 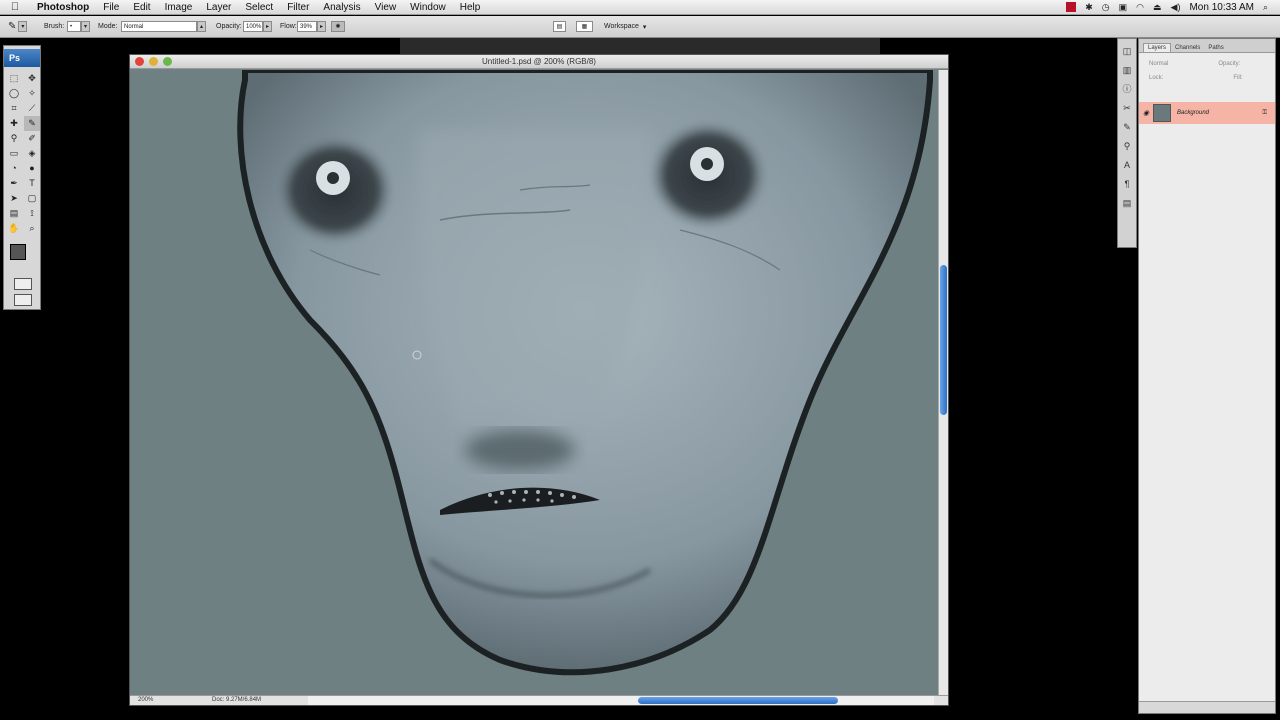 I want to click on recording-icon, so click(x=1071, y=7).